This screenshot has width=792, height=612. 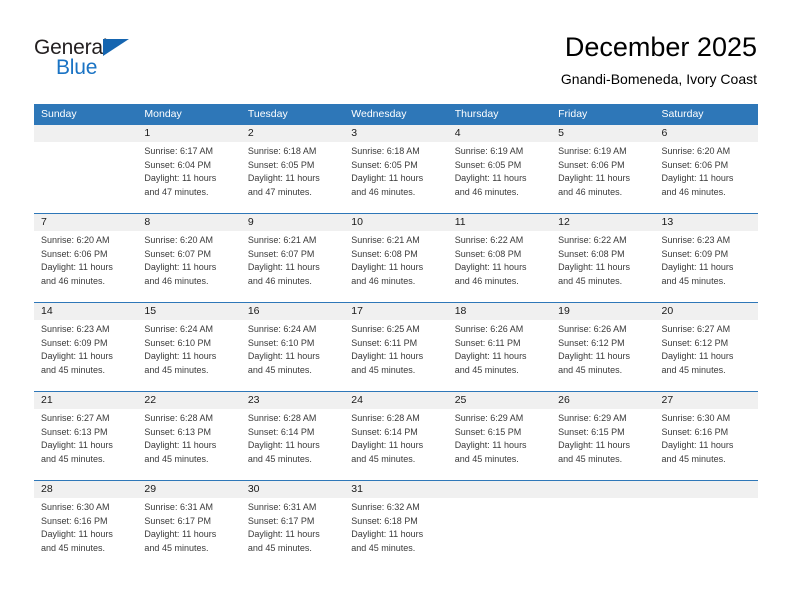 I want to click on day-number: 23, so click(x=253, y=400).